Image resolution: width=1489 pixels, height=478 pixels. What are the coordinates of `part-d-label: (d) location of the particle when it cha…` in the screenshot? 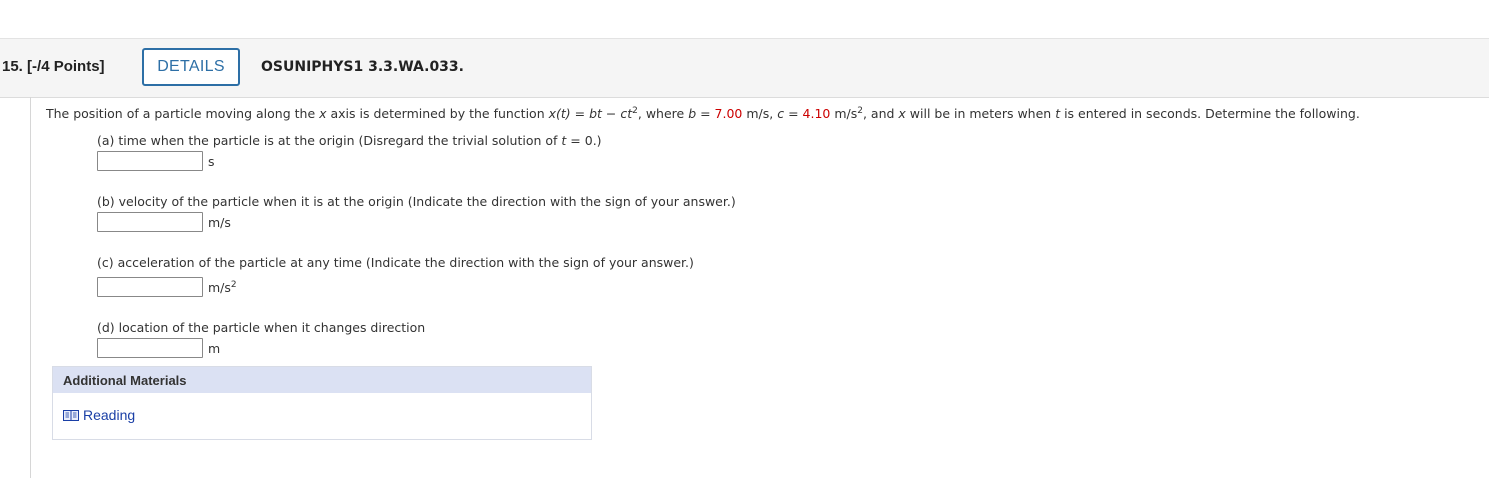 It's located at (261, 327).